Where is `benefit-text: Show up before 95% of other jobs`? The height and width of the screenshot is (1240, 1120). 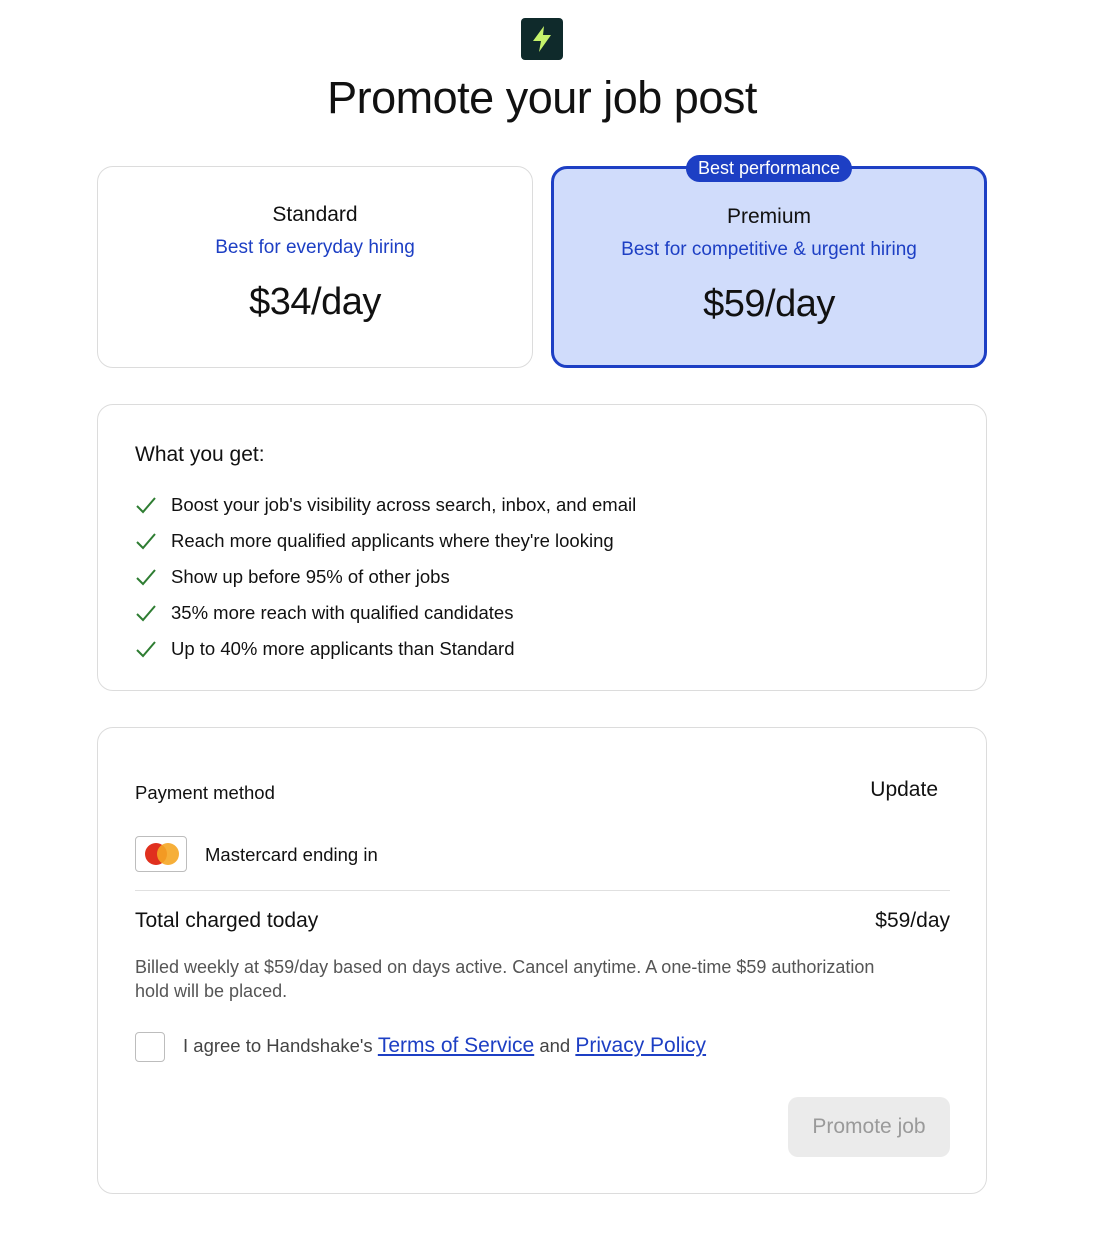
benefit-text: Show up before 95% of other jobs is located at coordinates (310, 576).